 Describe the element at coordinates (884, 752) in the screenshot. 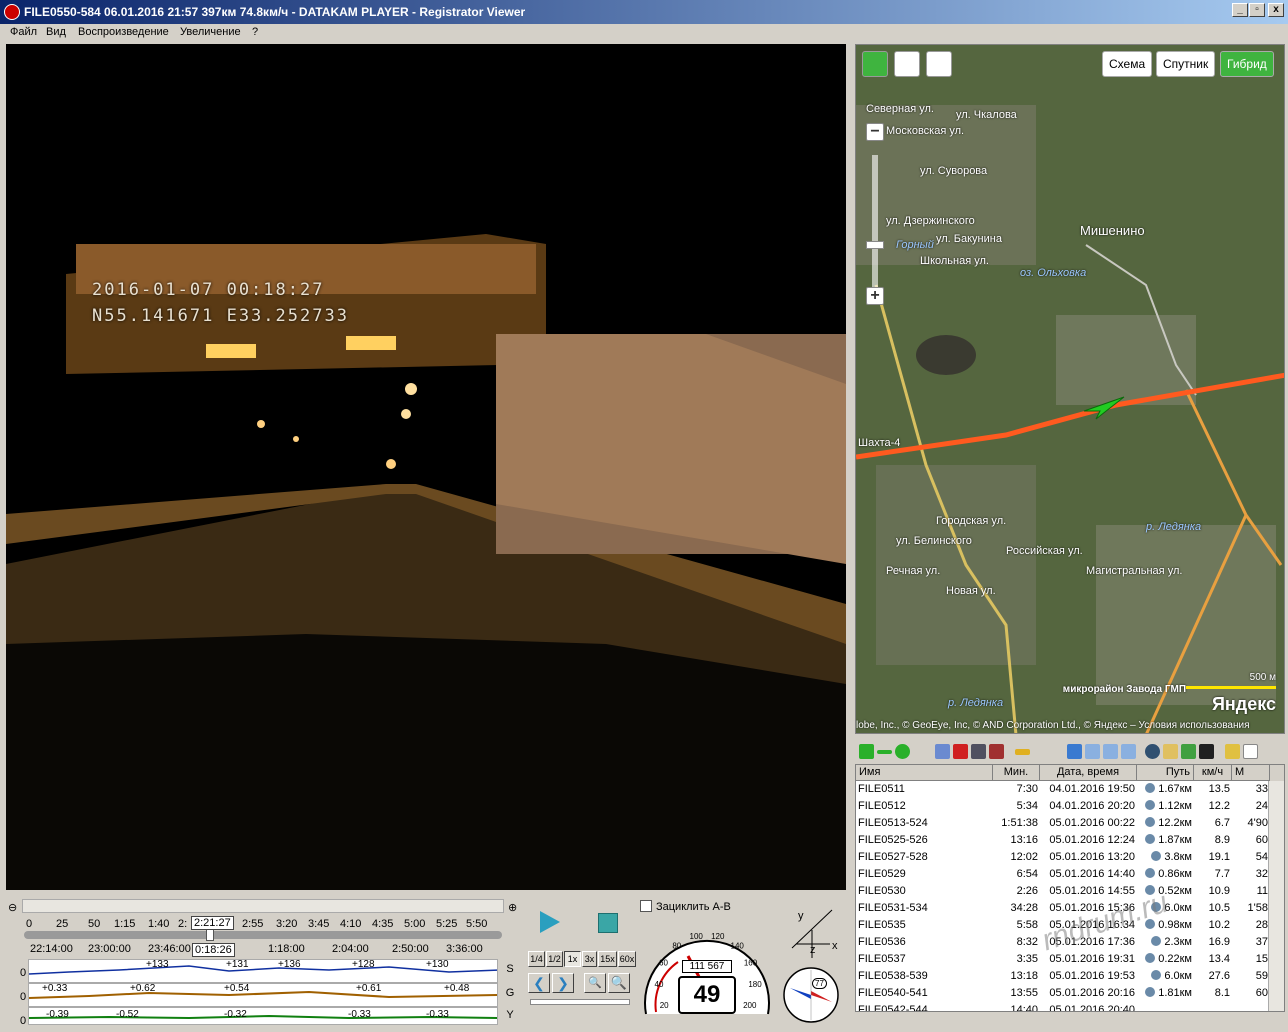

I see `remove-icon` at that location.